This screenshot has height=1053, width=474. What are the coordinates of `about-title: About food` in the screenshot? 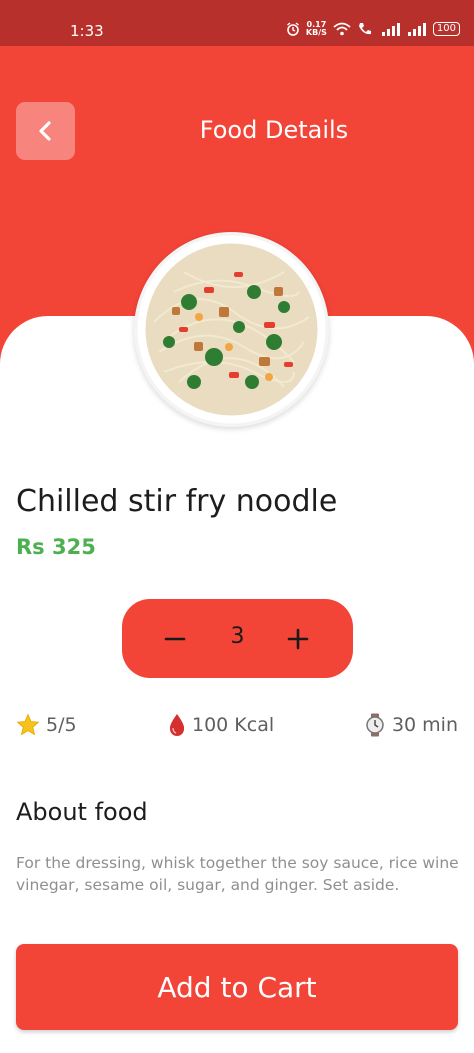 It's located at (82, 812).